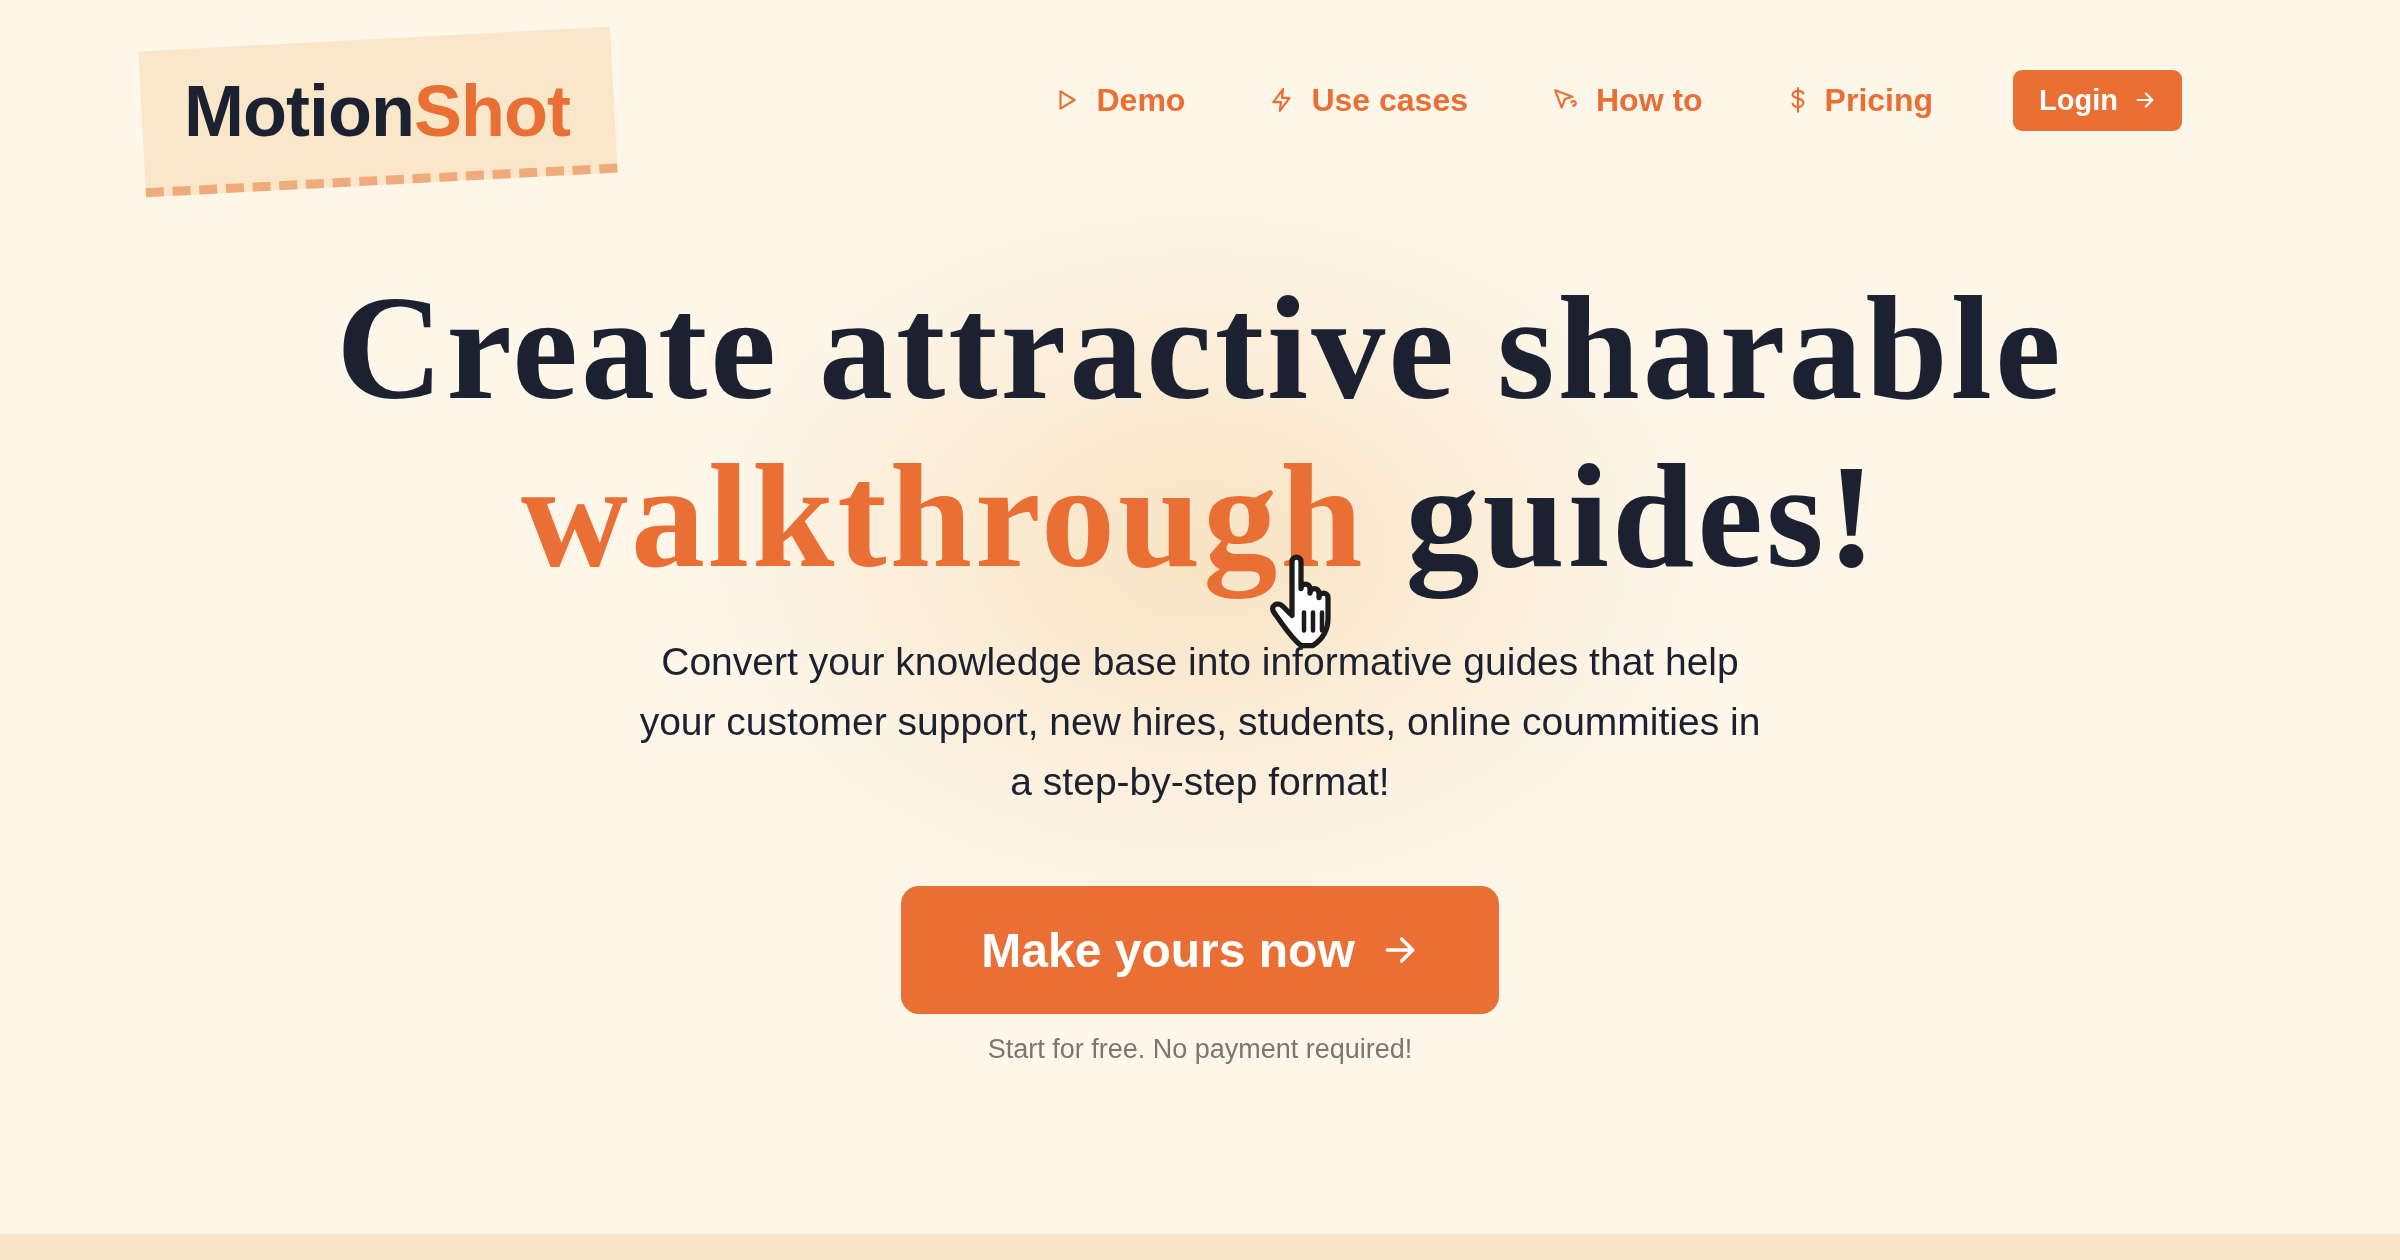 The height and width of the screenshot is (1260, 2400). I want to click on nav-link: Demo, so click(1120, 100).